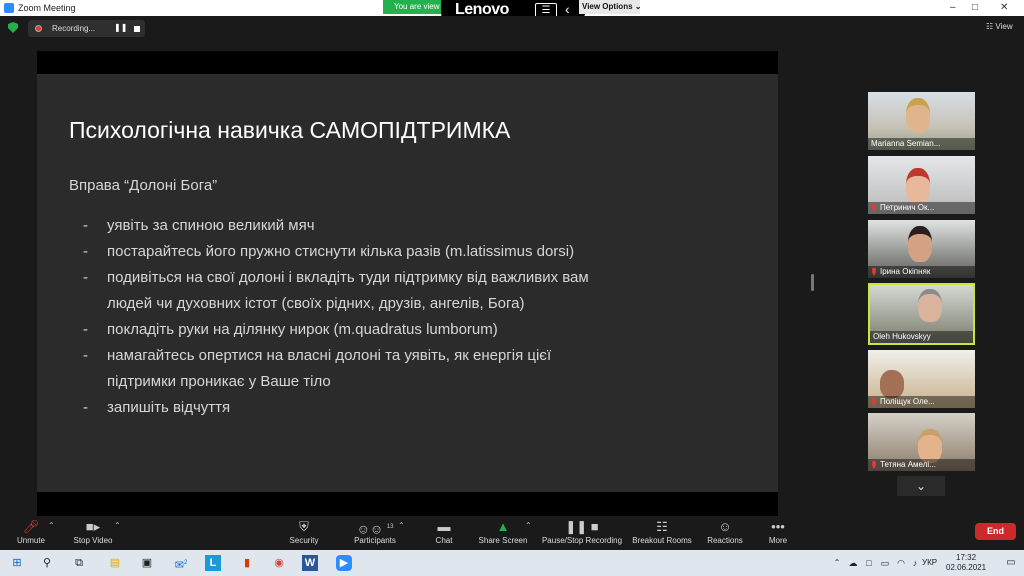 The width and height of the screenshot is (1024, 576). Describe the element at coordinates (778, 526) in the screenshot. I see `more-dots-icon: •••` at that location.